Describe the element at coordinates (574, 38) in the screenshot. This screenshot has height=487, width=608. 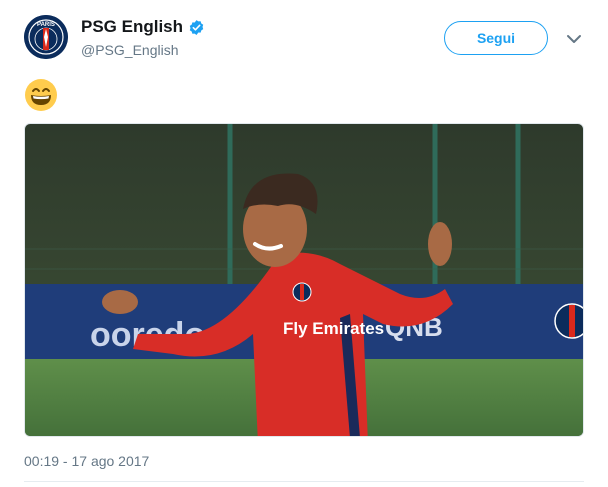
I see `more-options-chevron-down-icon` at that location.